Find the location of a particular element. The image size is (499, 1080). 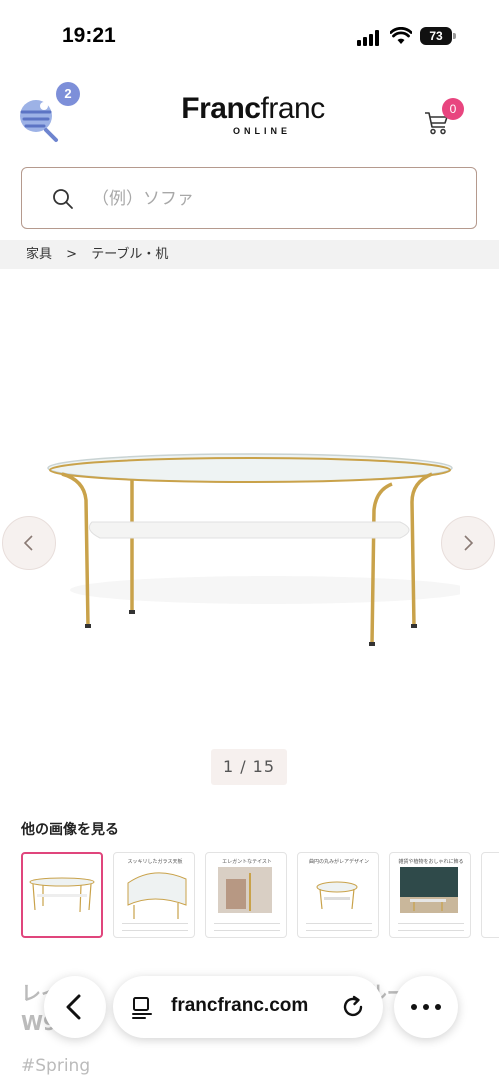

product-hashtag: #Spring is located at coordinates (55, 1066).